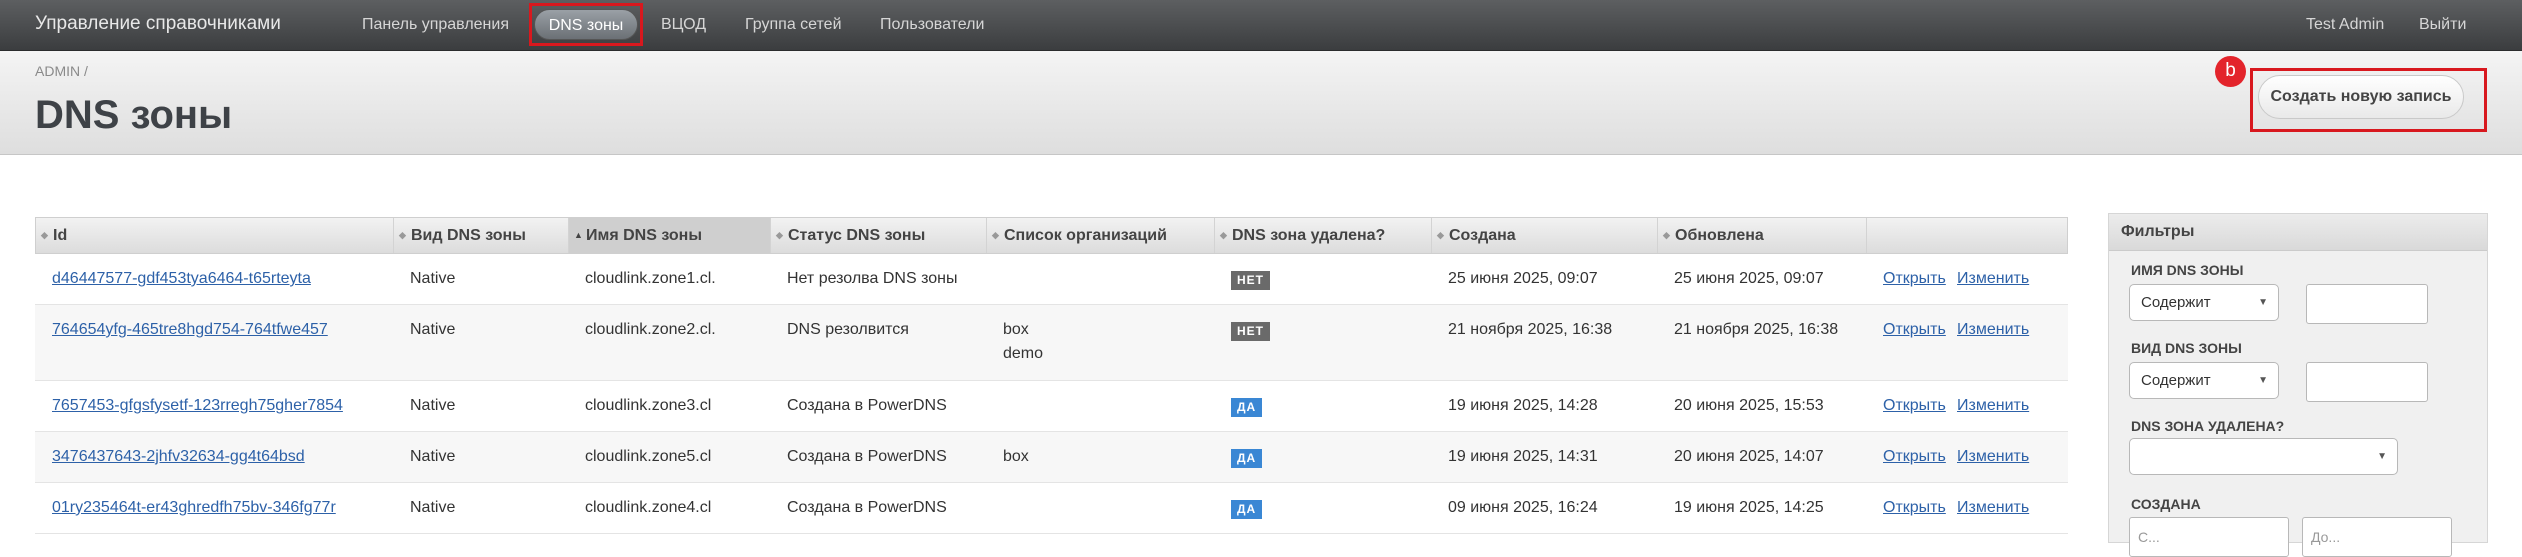  I want to click on nav-dashboard: Панель управления, so click(435, 25).